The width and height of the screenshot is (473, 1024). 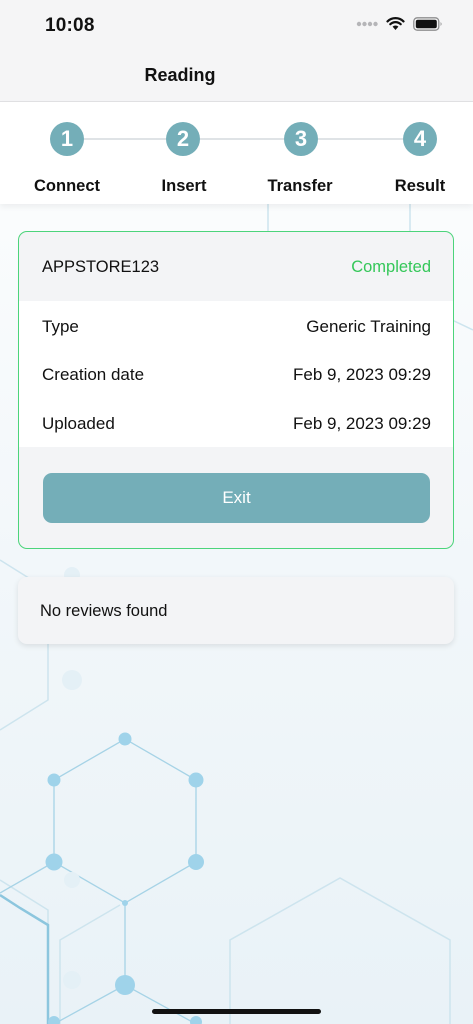 I want to click on signal-dots-icon, so click(x=367, y=24).